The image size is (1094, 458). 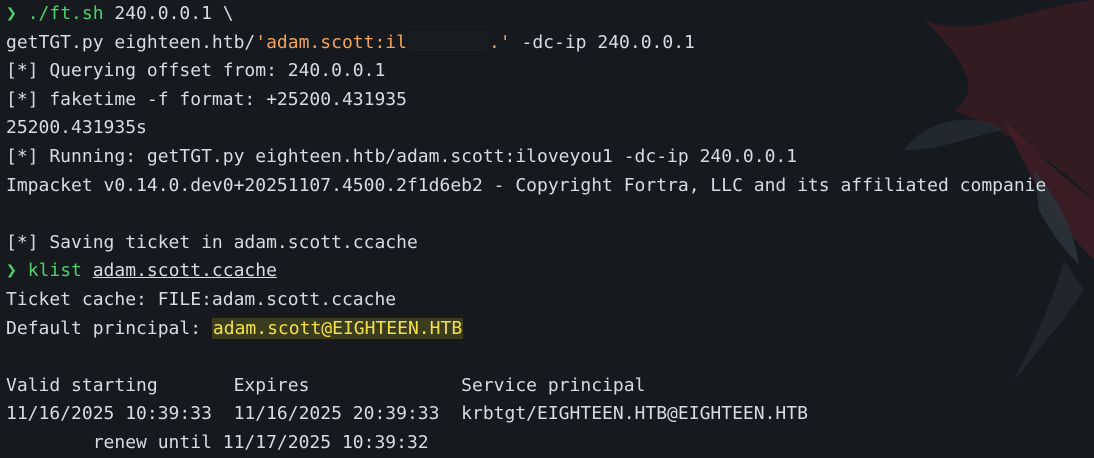 What do you see at coordinates (550, 14) in the screenshot?
I see `command-line-ftsh: ❯ ./ft.sh 240.0.0.1 \` at bounding box center [550, 14].